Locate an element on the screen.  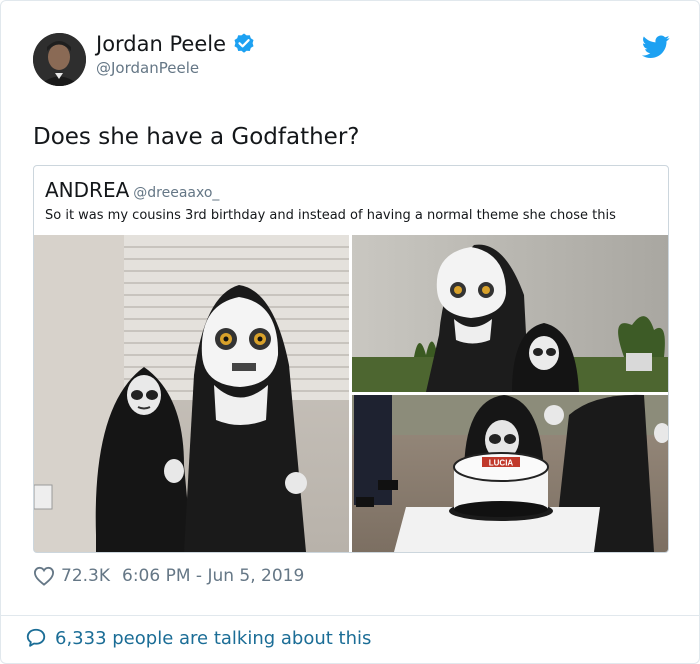
speech-bubble-icon is located at coordinates (36, 637).